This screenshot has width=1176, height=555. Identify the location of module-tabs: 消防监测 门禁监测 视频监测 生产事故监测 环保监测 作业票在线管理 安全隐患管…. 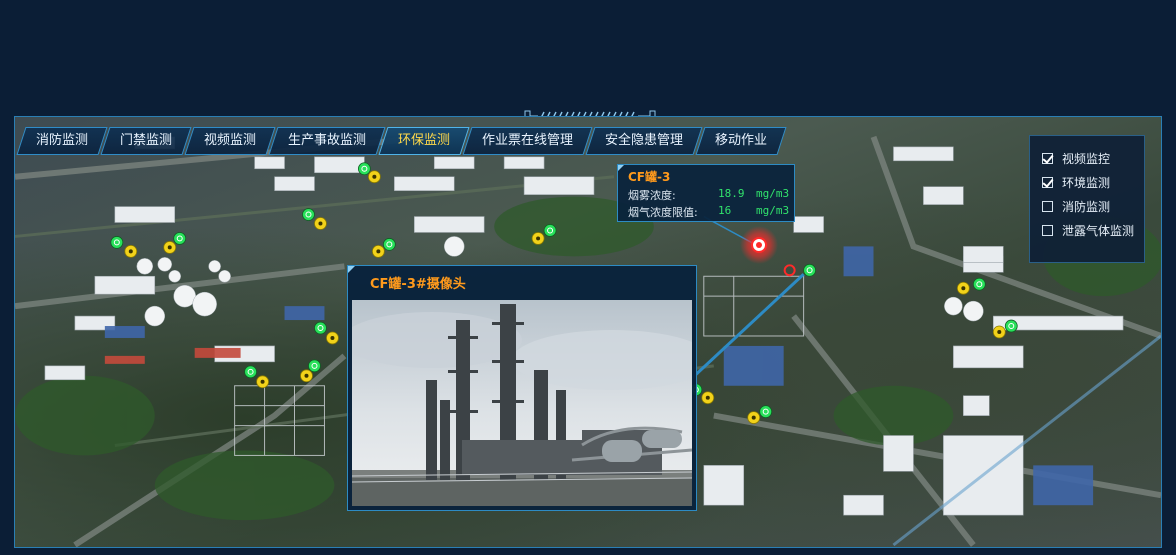
(401, 141).